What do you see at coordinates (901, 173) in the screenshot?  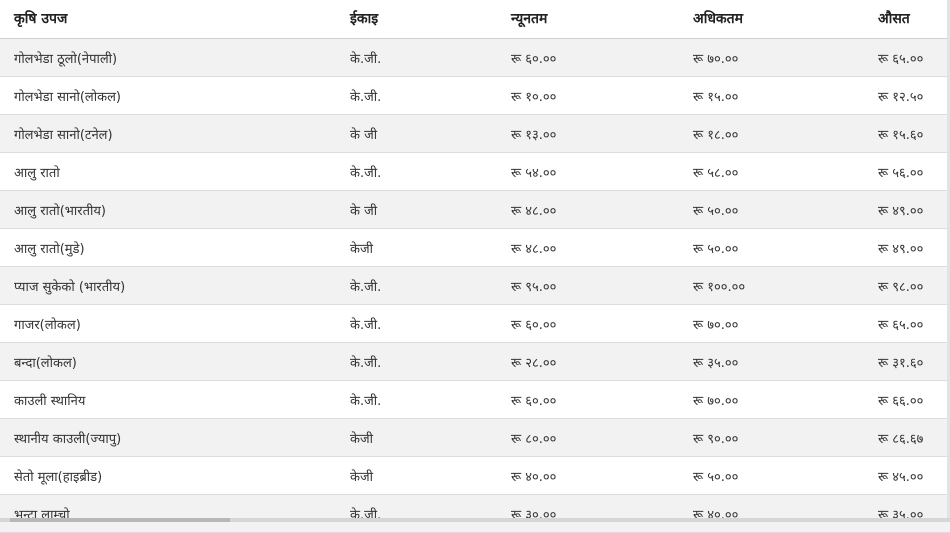 I see `cell-avg-price: रू ५६.००` at bounding box center [901, 173].